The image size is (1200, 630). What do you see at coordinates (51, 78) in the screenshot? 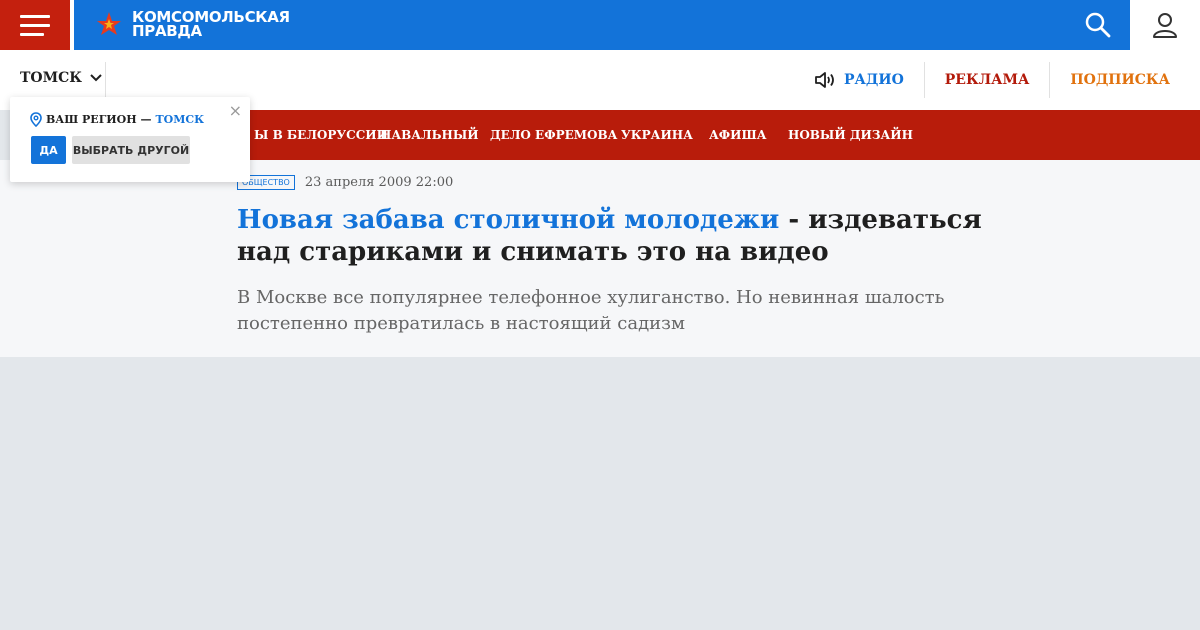
I see `region-name: ТОМСК` at bounding box center [51, 78].